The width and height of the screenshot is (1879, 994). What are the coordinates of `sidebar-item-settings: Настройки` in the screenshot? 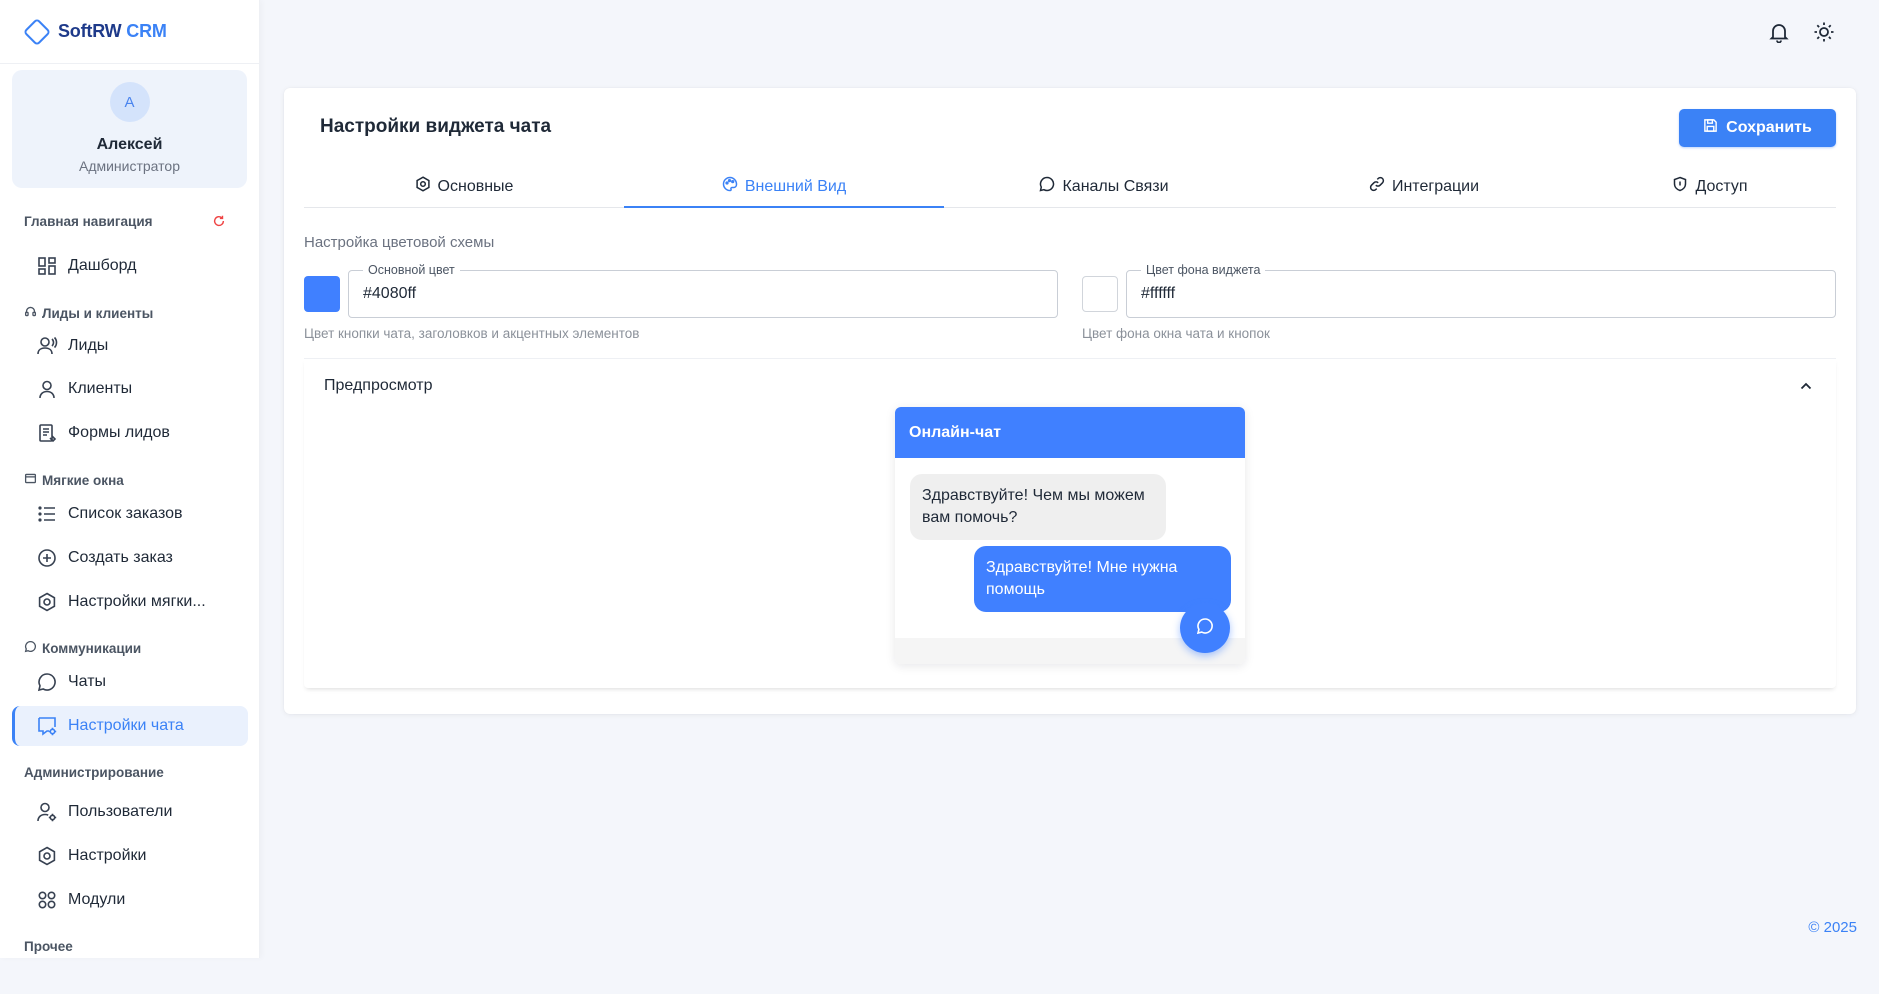 It's located at (130, 856).